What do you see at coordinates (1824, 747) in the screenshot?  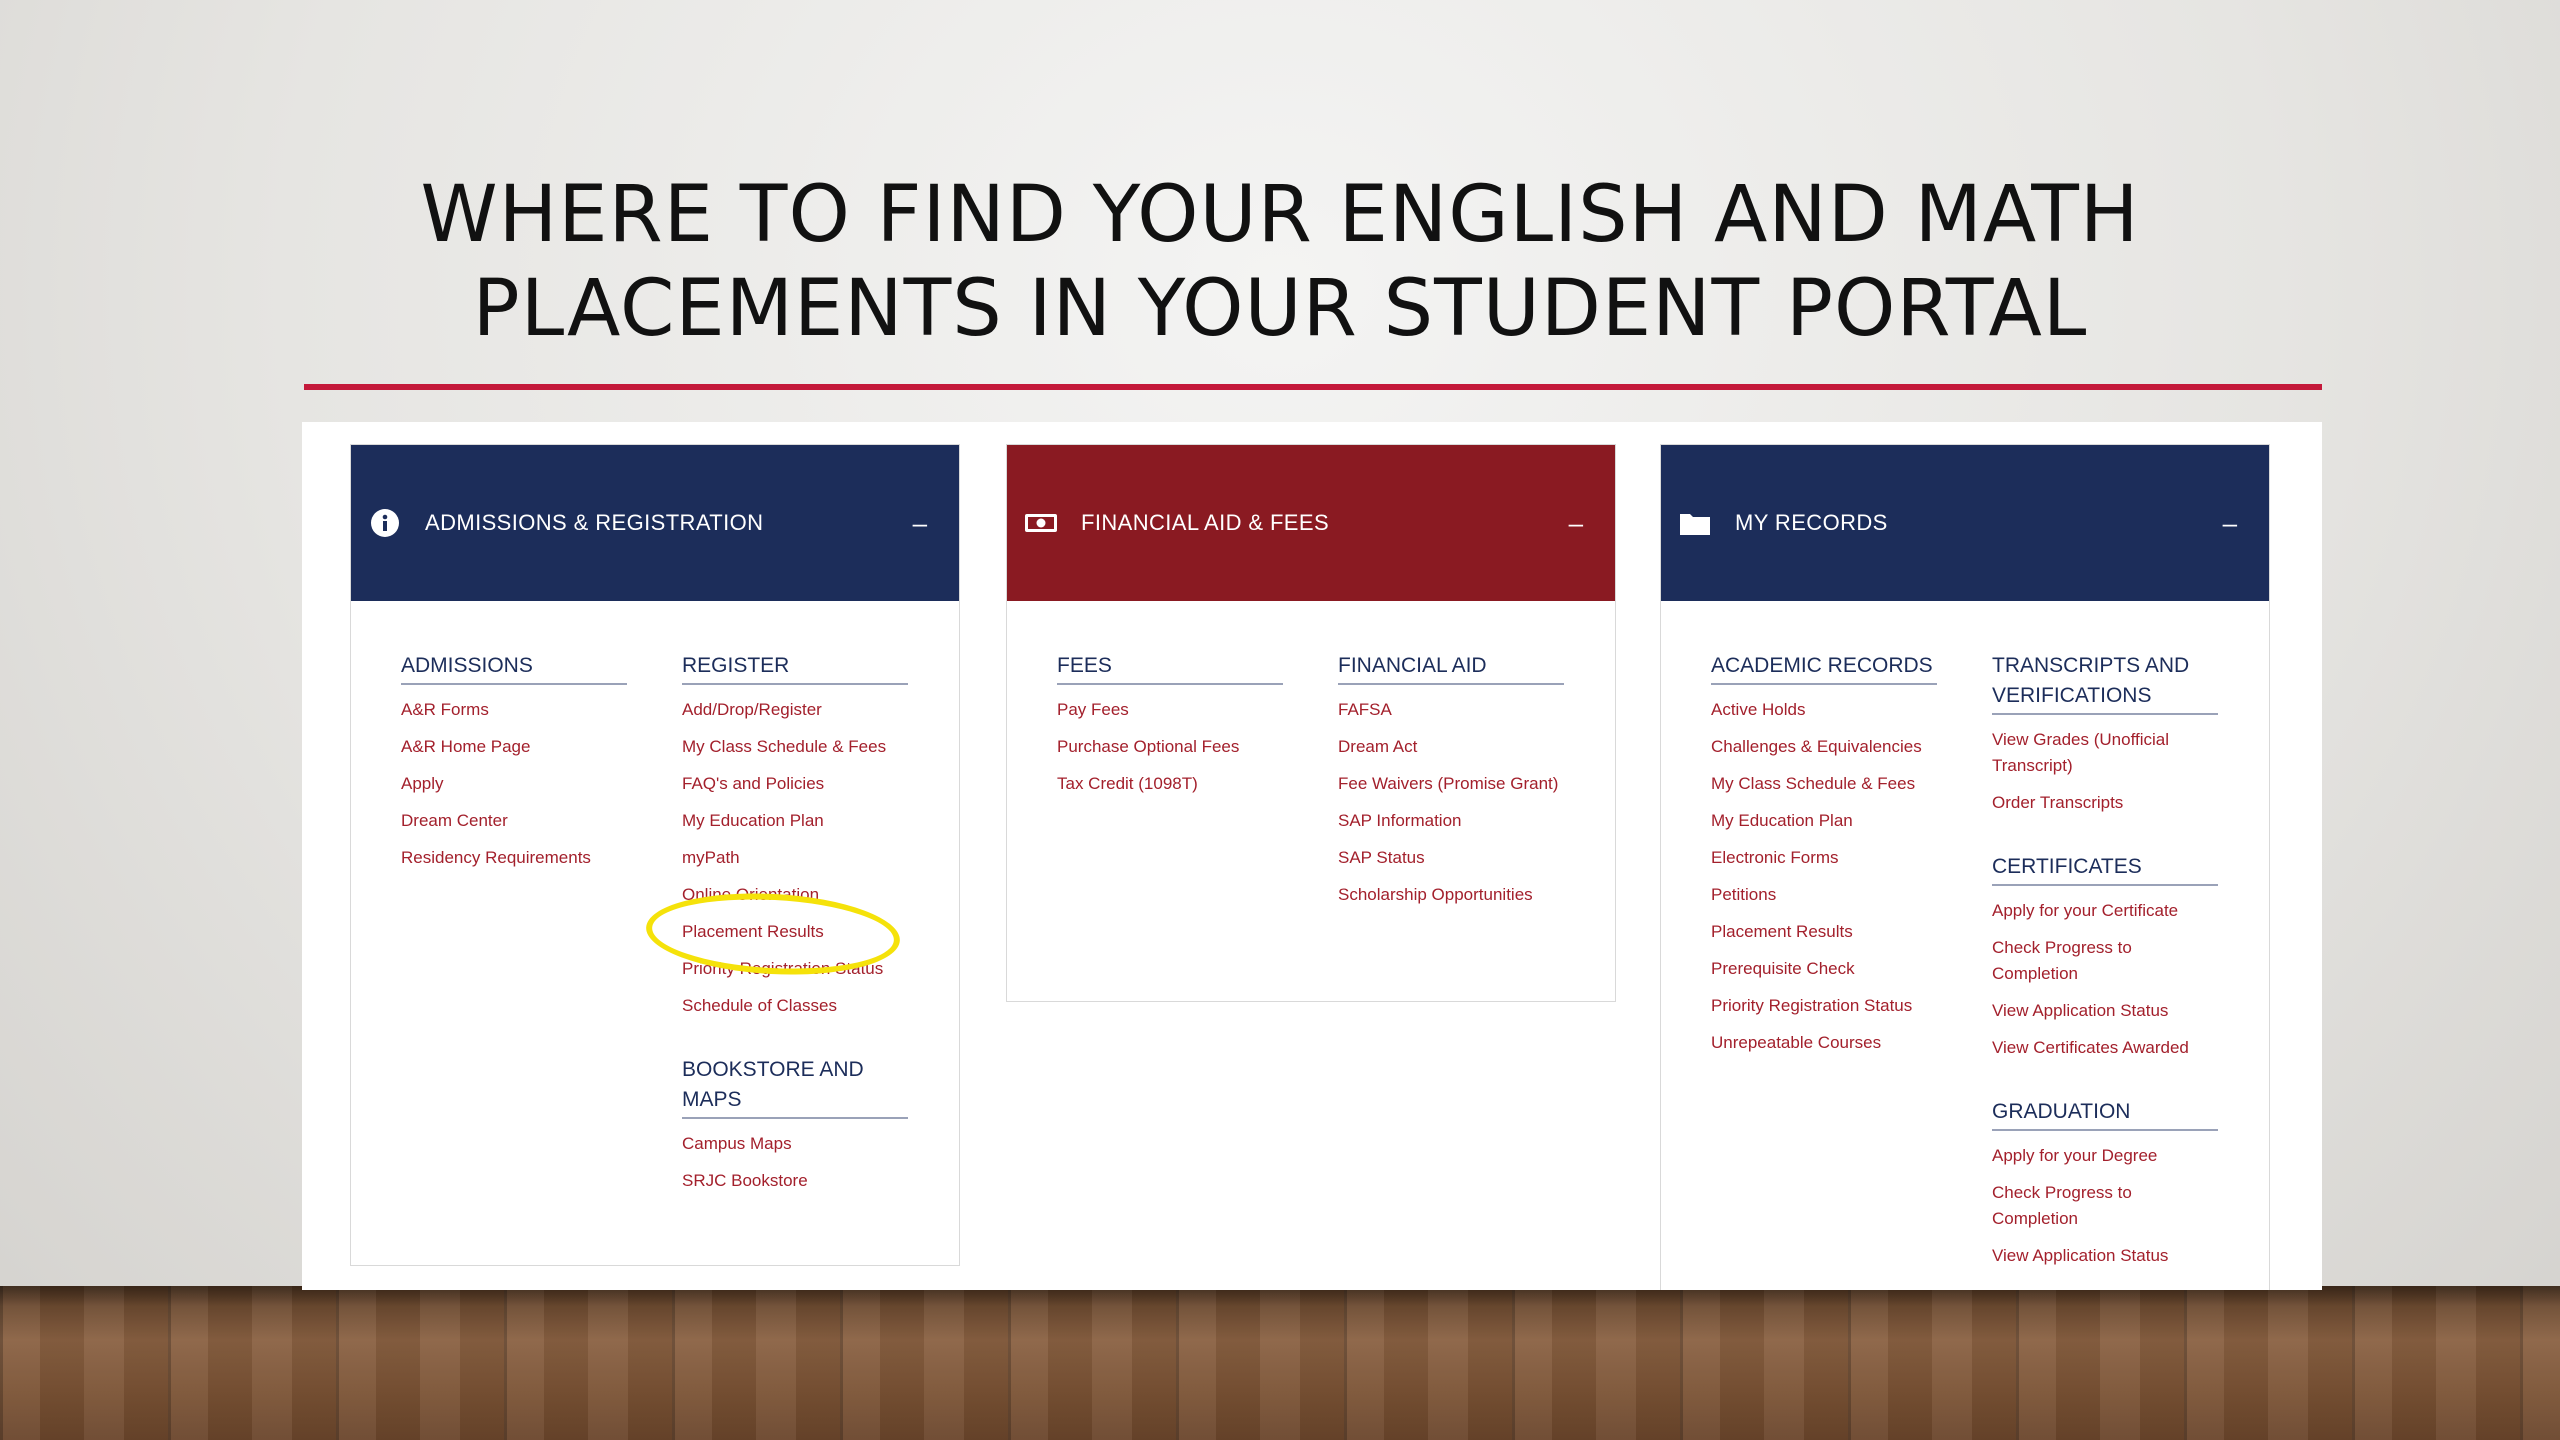 I see `link-challenges-equivalencies: Challenges & Equivalencies` at bounding box center [1824, 747].